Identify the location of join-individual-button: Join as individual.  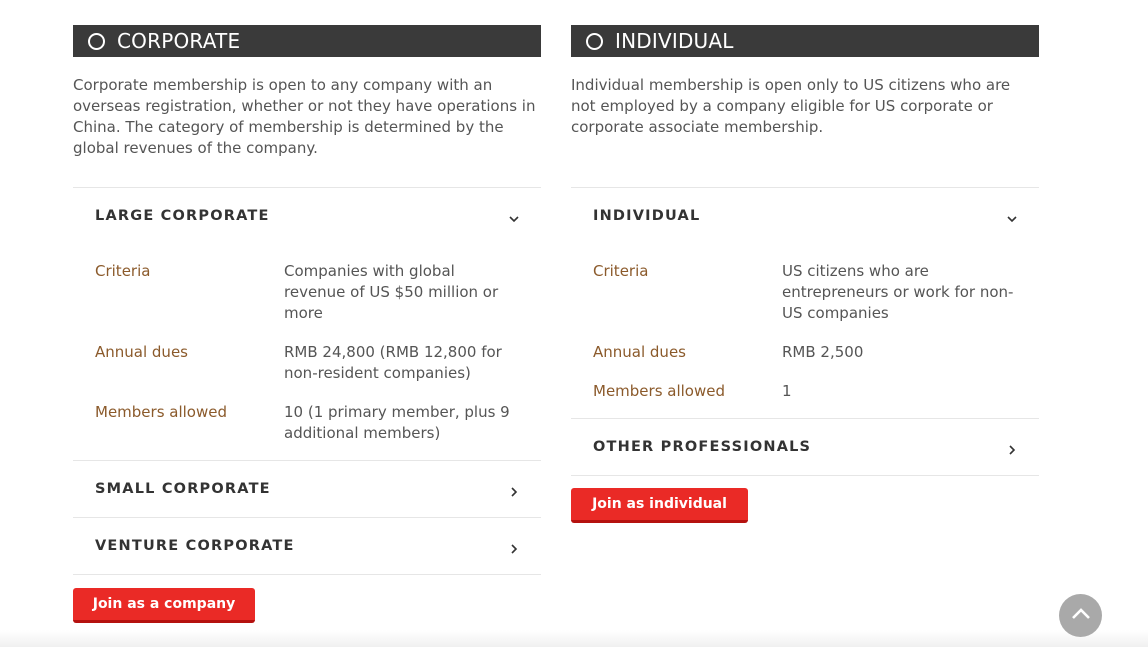
(659, 505).